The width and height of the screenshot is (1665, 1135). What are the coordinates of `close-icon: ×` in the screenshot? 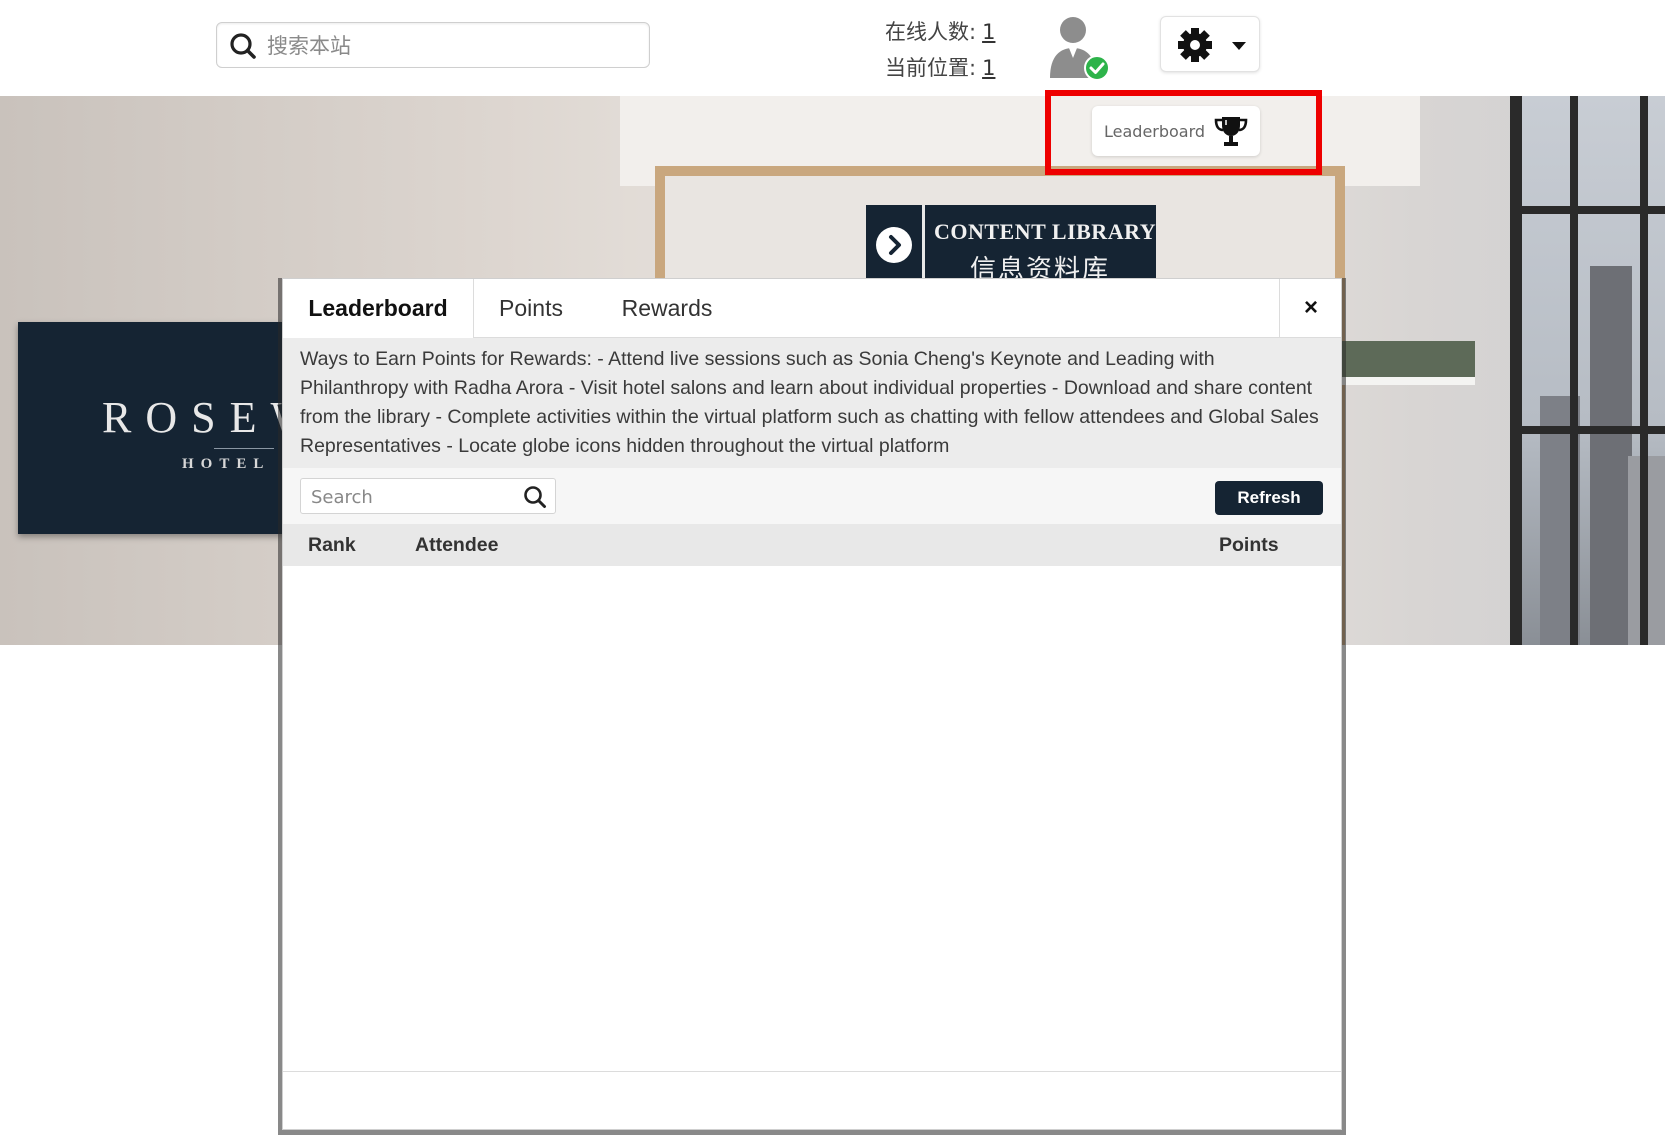 It's located at (1310, 307).